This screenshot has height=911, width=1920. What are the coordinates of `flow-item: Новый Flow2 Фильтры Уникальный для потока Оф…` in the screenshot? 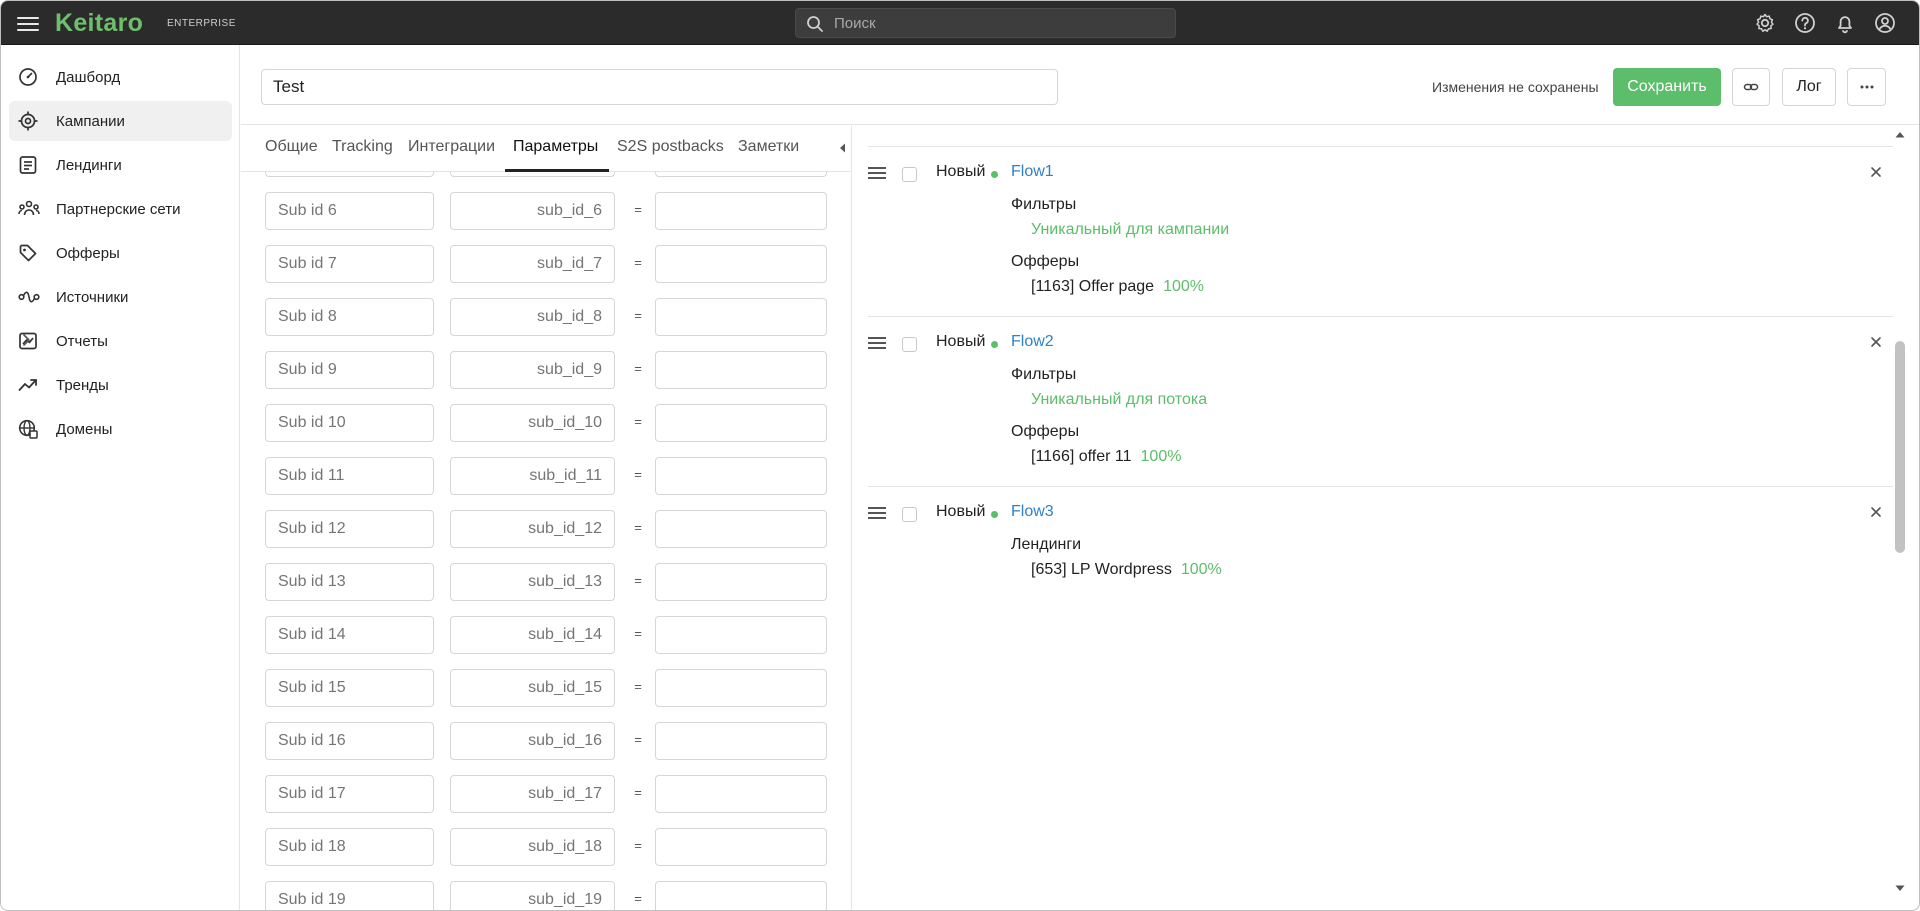 It's located at (1380, 401).